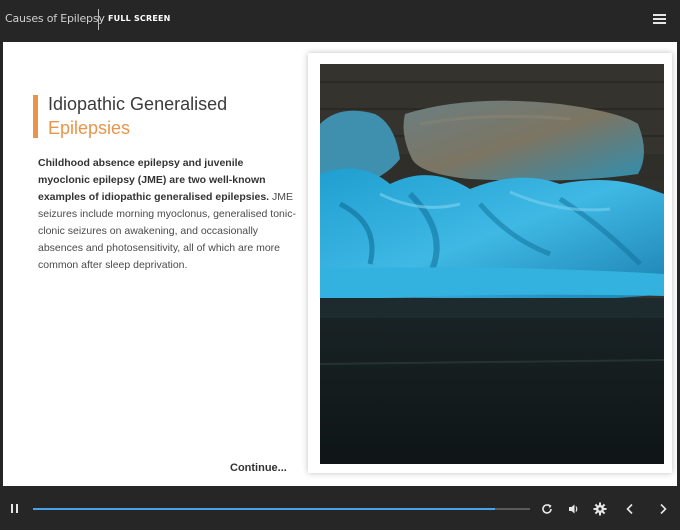 Image resolution: width=680 pixels, height=530 pixels. What do you see at coordinates (15, 509) in the screenshot?
I see `pause-icon` at bounding box center [15, 509].